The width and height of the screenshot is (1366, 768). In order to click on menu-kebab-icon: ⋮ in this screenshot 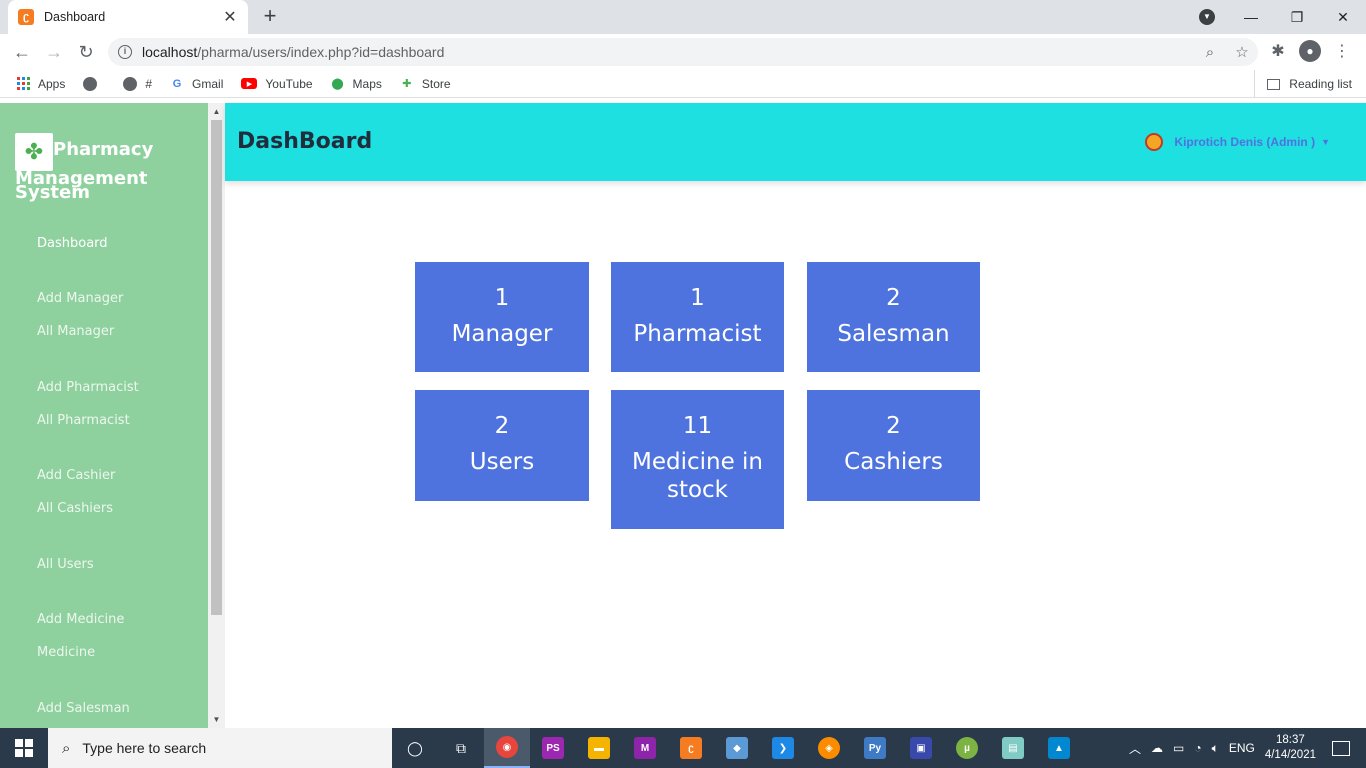, I will do `click(1342, 51)`.